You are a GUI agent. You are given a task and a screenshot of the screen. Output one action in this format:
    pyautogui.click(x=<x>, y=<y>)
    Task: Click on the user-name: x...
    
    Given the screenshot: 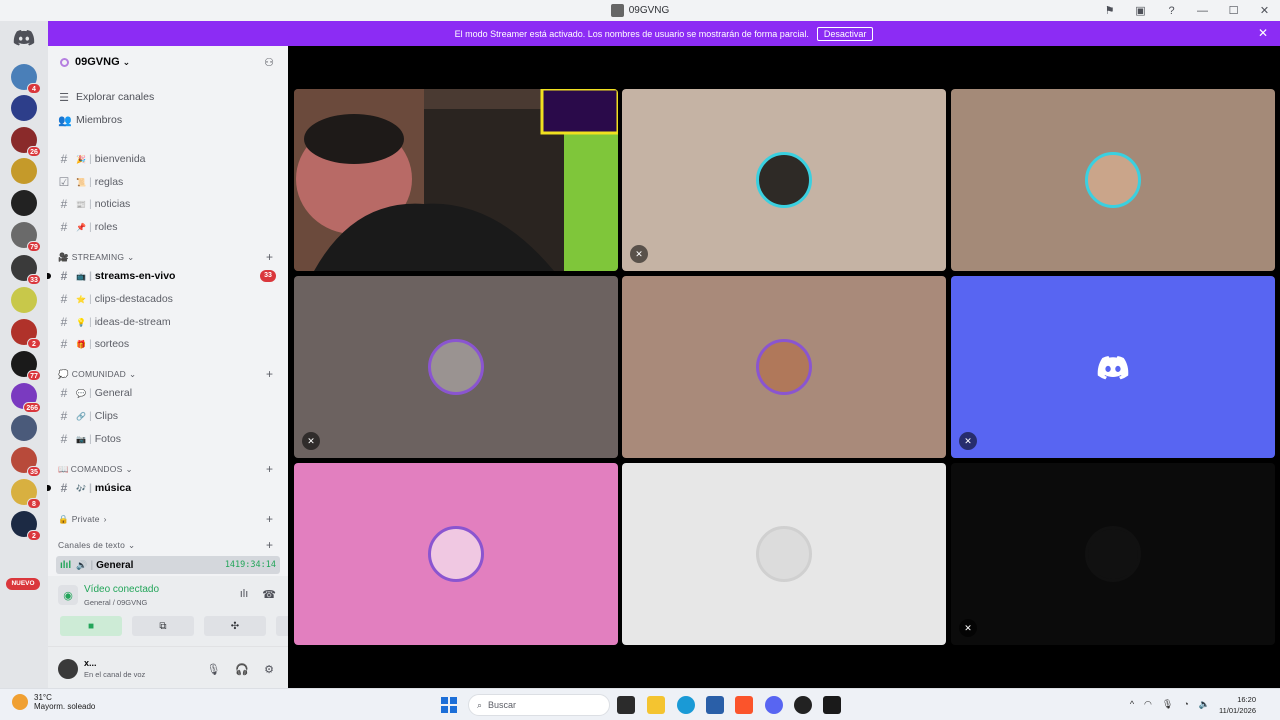 What is the action you would take?
    pyautogui.click(x=90, y=663)
    